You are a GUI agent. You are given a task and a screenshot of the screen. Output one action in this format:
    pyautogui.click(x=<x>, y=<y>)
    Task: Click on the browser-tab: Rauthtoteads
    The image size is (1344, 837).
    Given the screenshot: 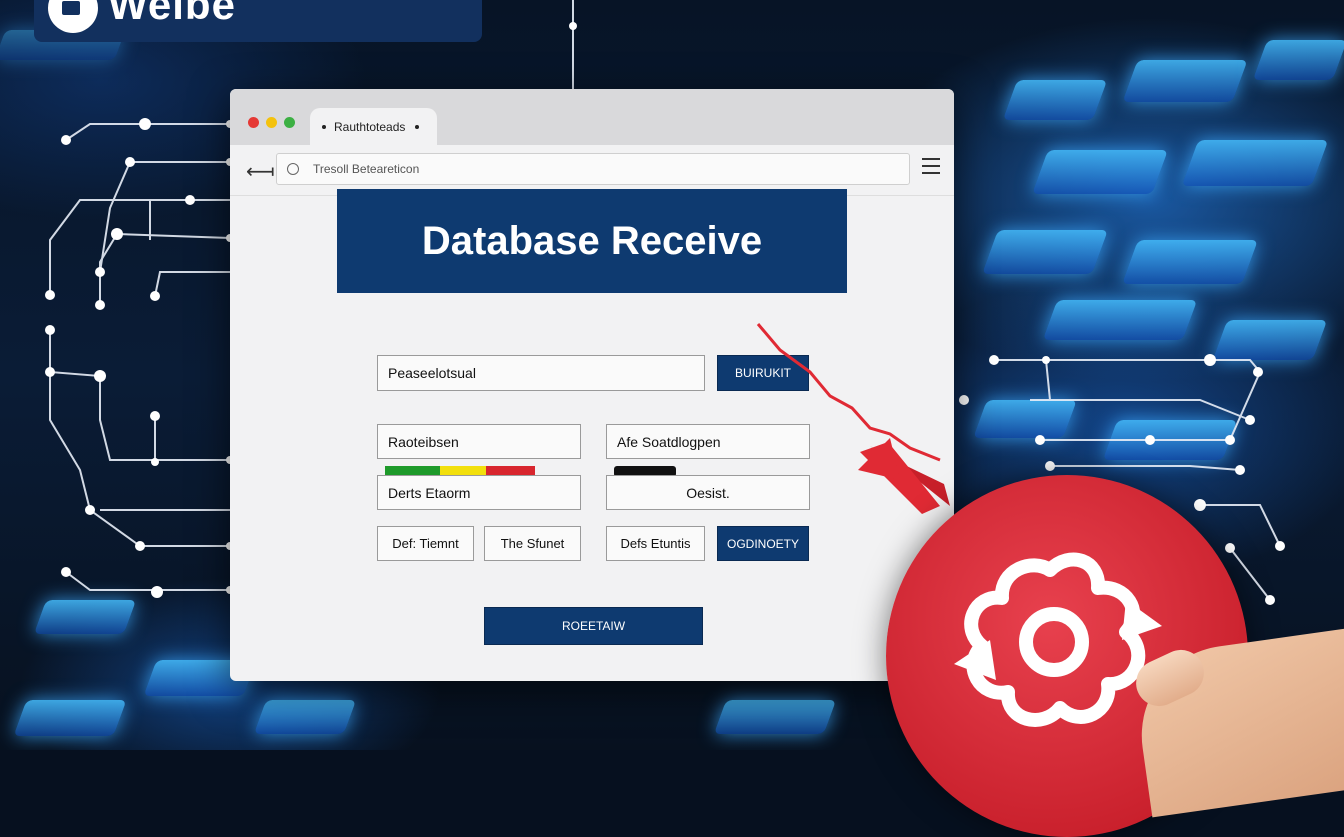 What is the action you would take?
    pyautogui.click(x=373, y=126)
    